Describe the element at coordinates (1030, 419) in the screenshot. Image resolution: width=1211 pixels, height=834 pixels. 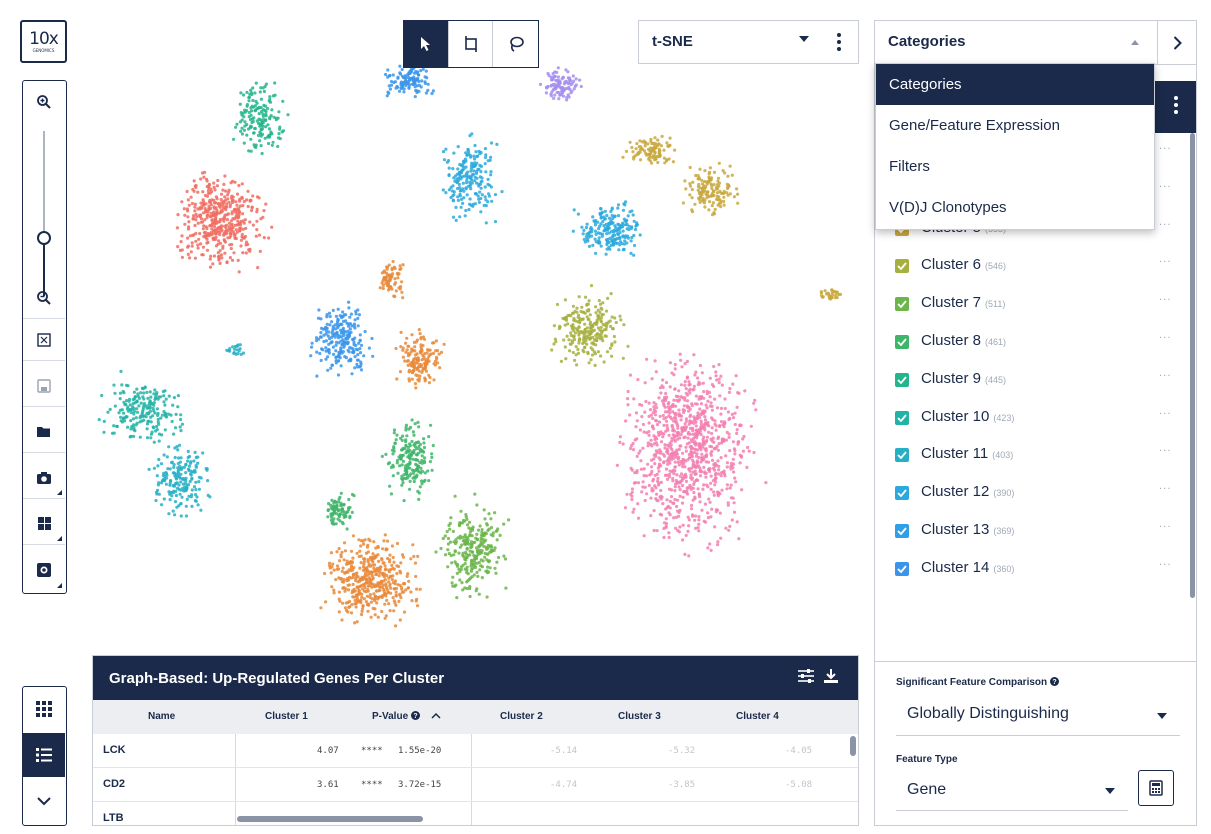
I see `cluster-row: Cluster 10 (423) ···` at that location.